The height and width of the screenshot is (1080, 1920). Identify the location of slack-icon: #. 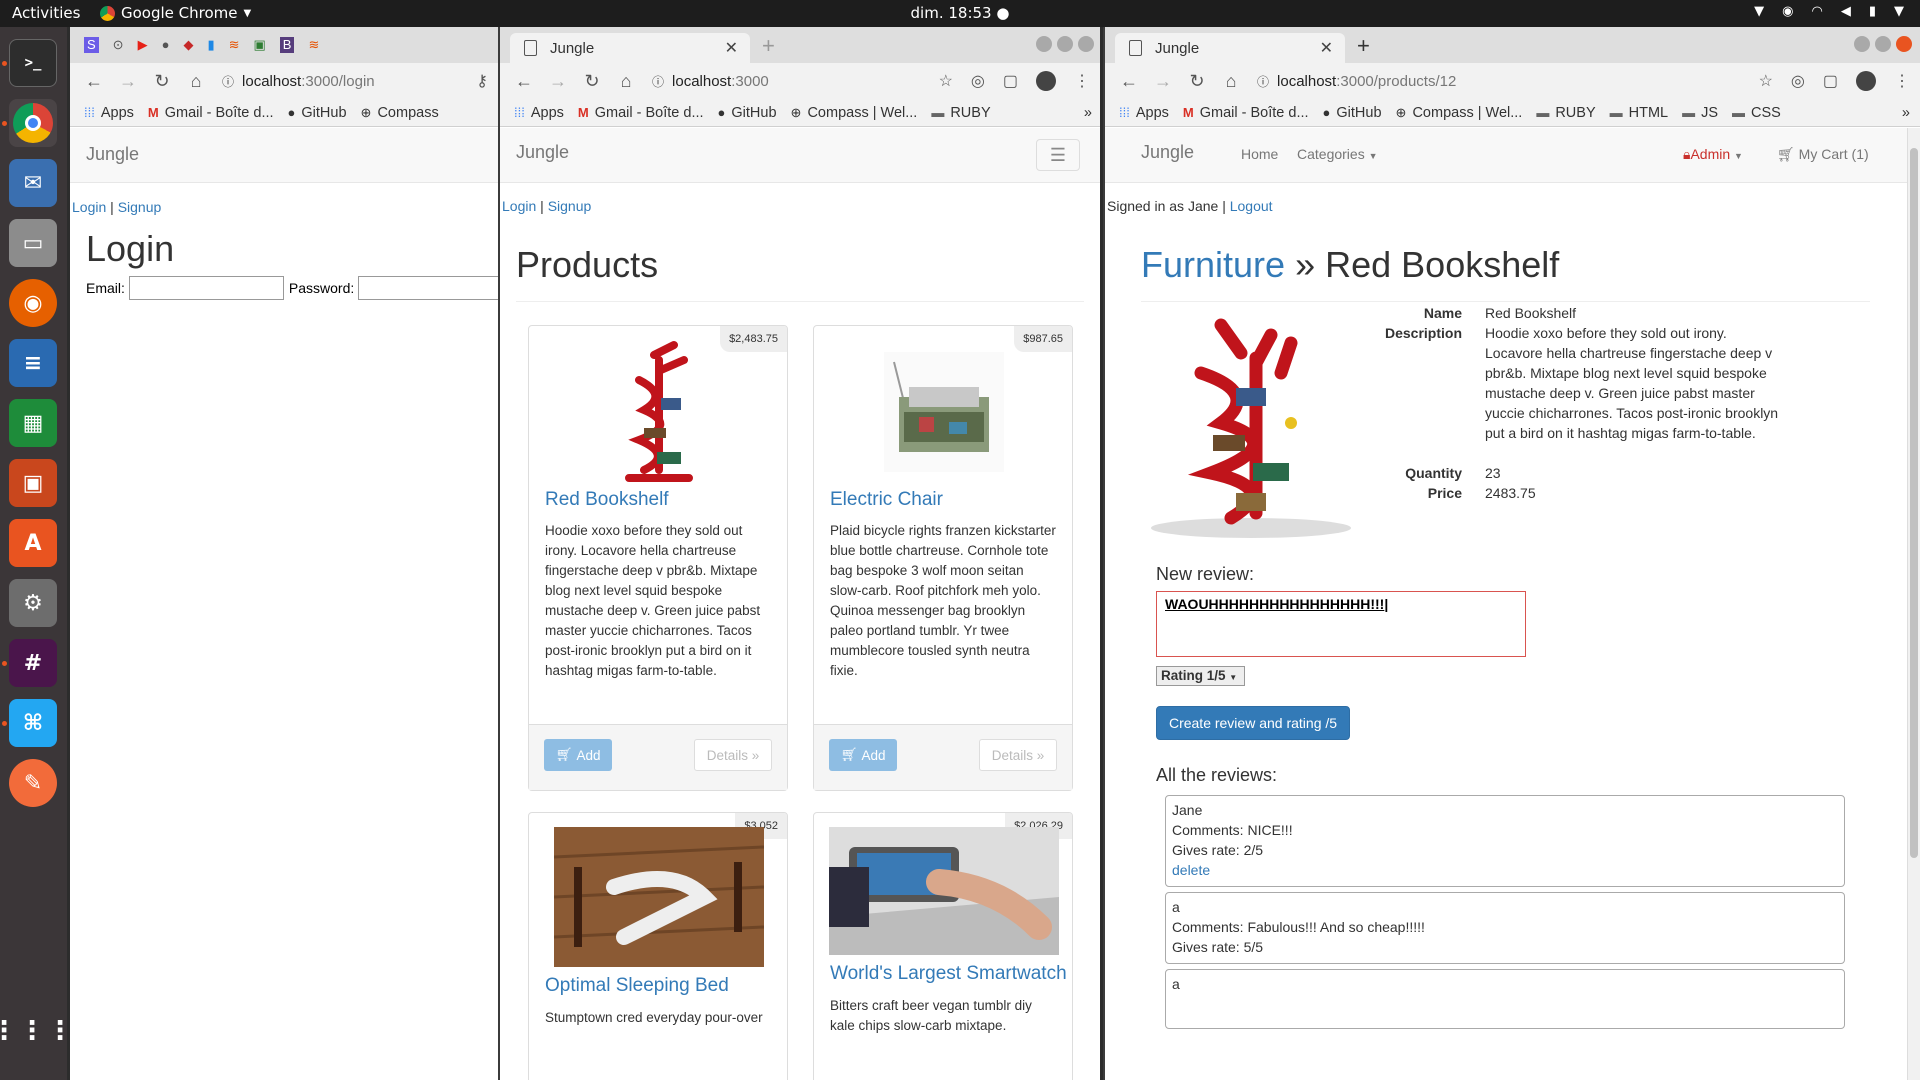
(33, 663).